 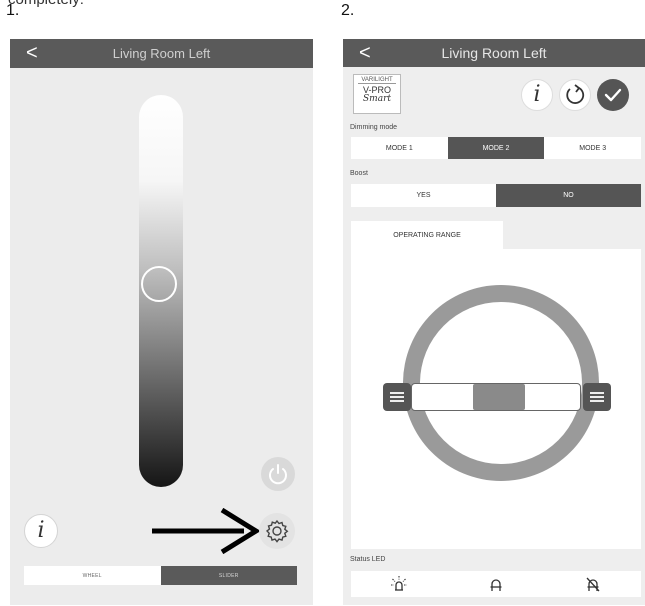 I want to click on bulb-off-icon, so click(x=593, y=584).